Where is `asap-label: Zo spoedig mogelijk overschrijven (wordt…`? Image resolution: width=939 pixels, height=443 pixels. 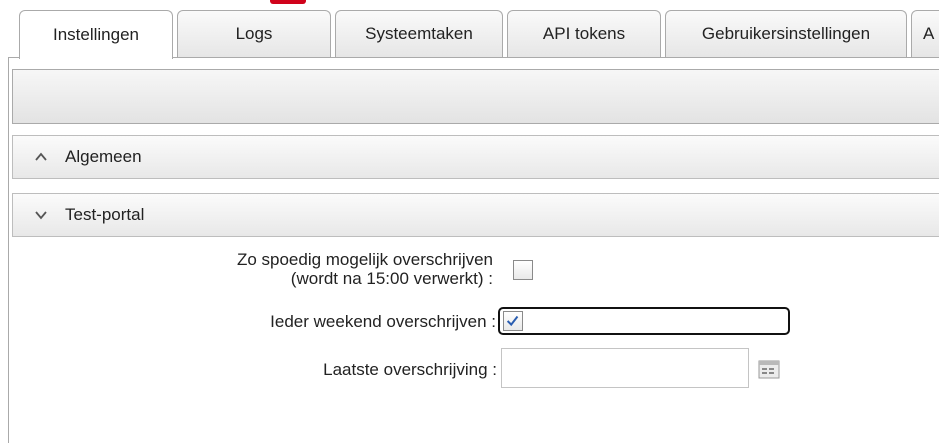
asap-label: Zo spoedig mogelijk overschrijven (wordt… is located at coordinates (365, 269).